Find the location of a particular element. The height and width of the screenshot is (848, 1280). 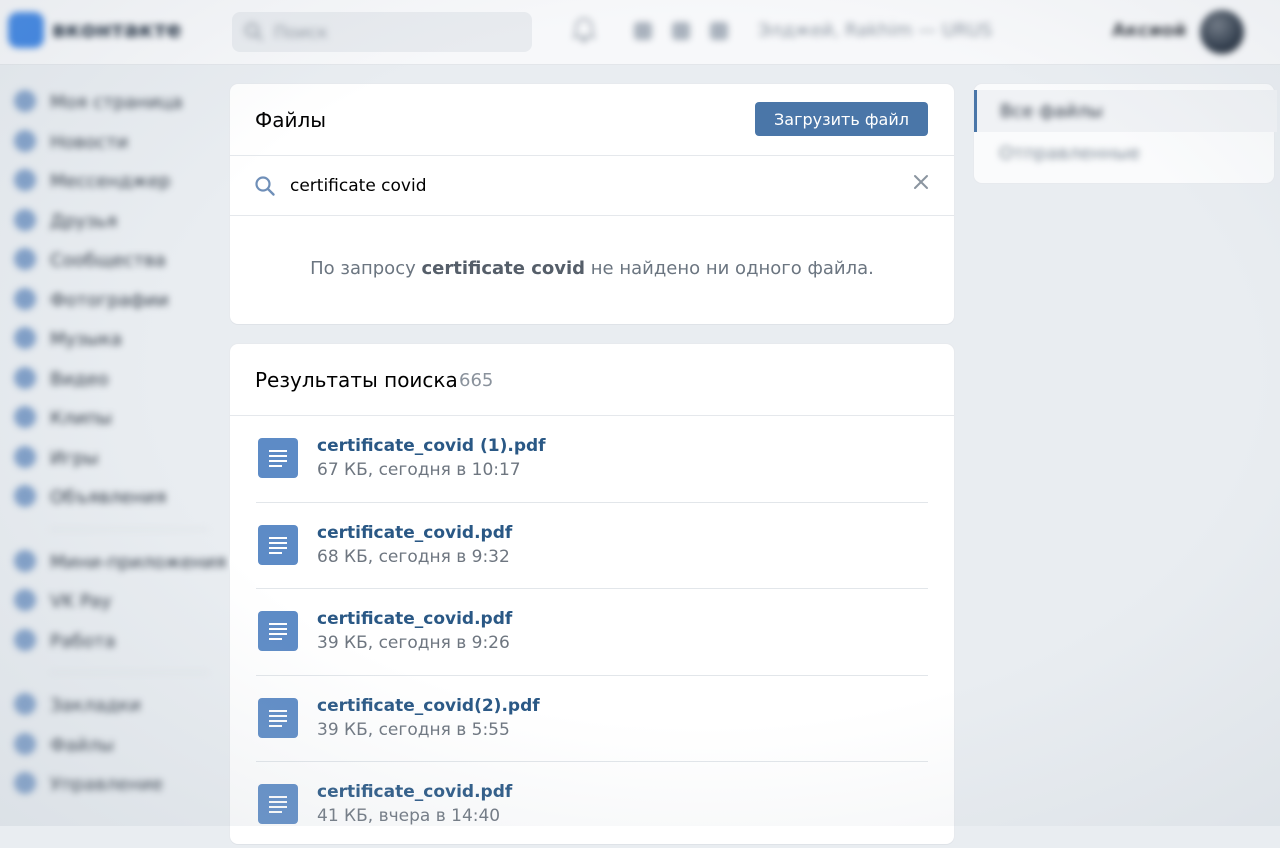

file-meta: 39 КБ, сегодня в 5:55 is located at coordinates (413, 729).